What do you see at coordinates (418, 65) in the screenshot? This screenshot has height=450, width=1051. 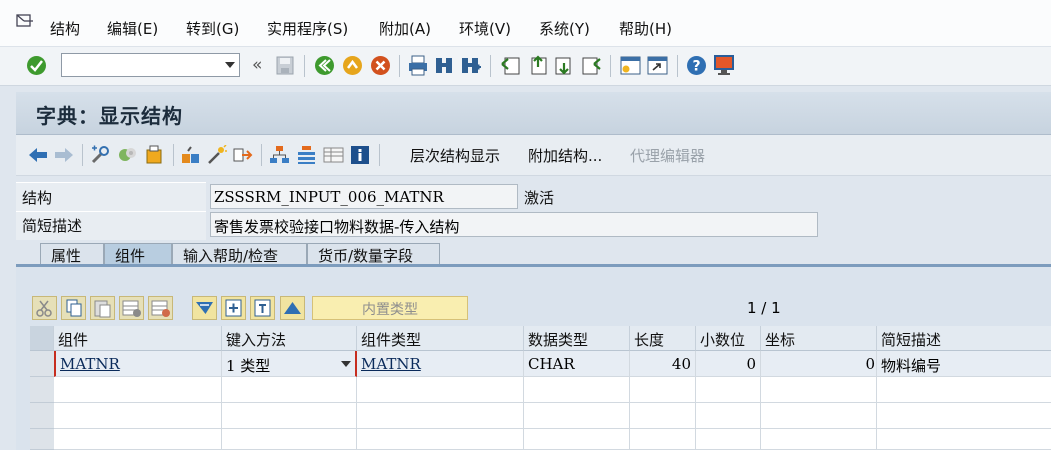 I see `print-icon` at bounding box center [418, 65].